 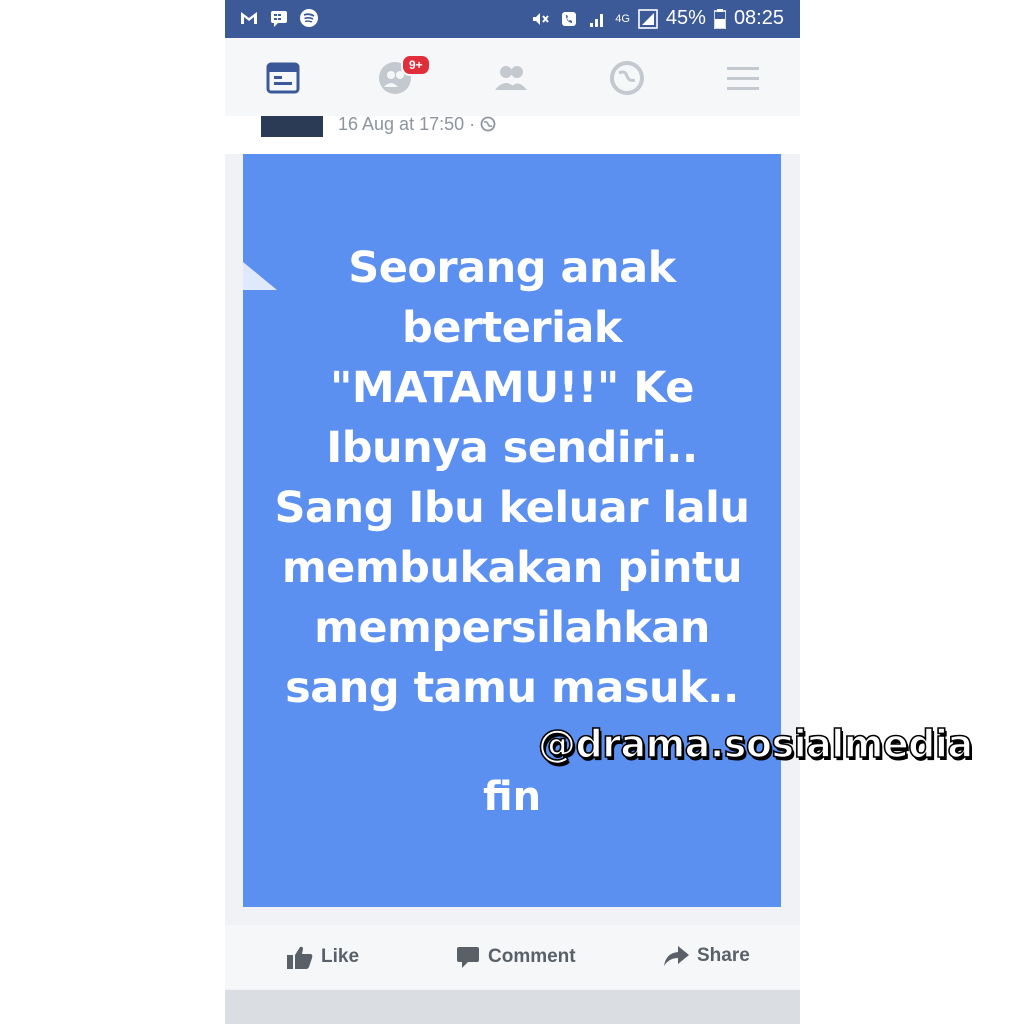 I want to click on like-button: Like, so click(x=323, y=957).